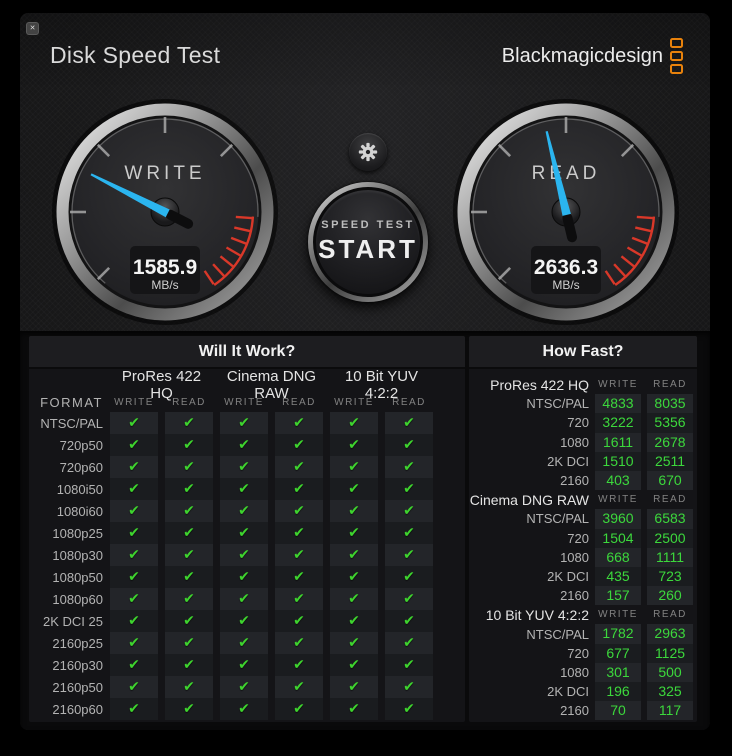 This screenshot has height=756, width=732. I want to click on read-speed-unit: MB/s, so click(565, 285).